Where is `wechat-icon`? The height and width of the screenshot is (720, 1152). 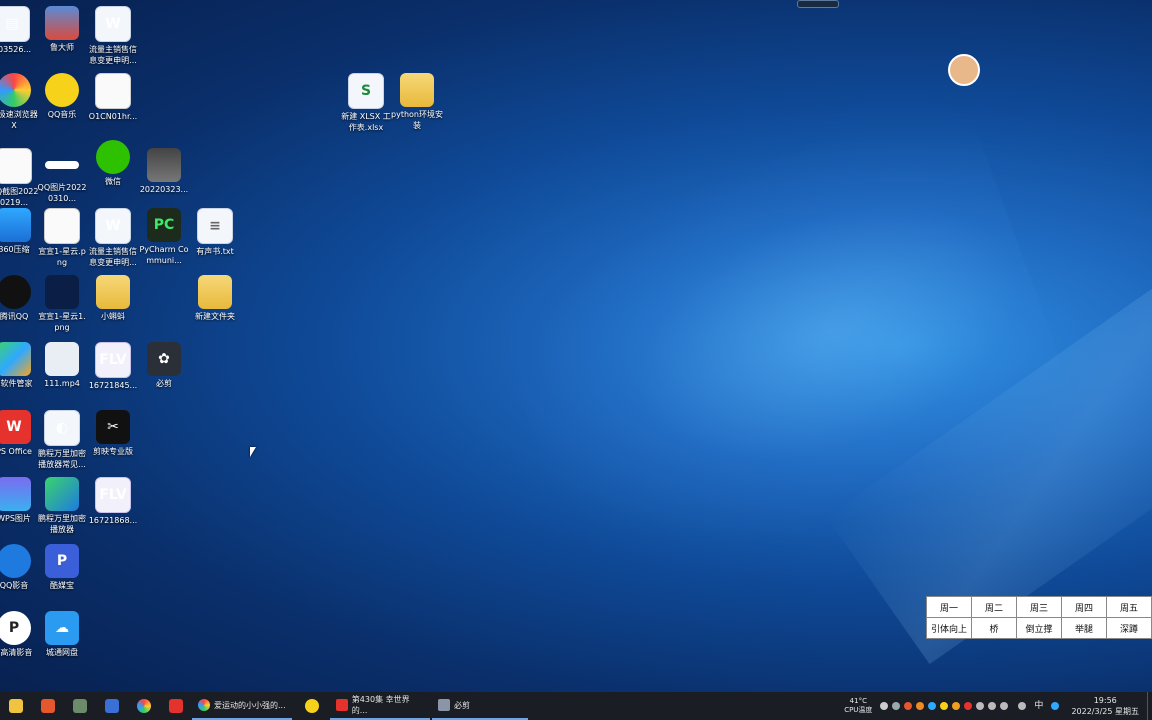 wechat-icon is located at coordinates (113, 157).